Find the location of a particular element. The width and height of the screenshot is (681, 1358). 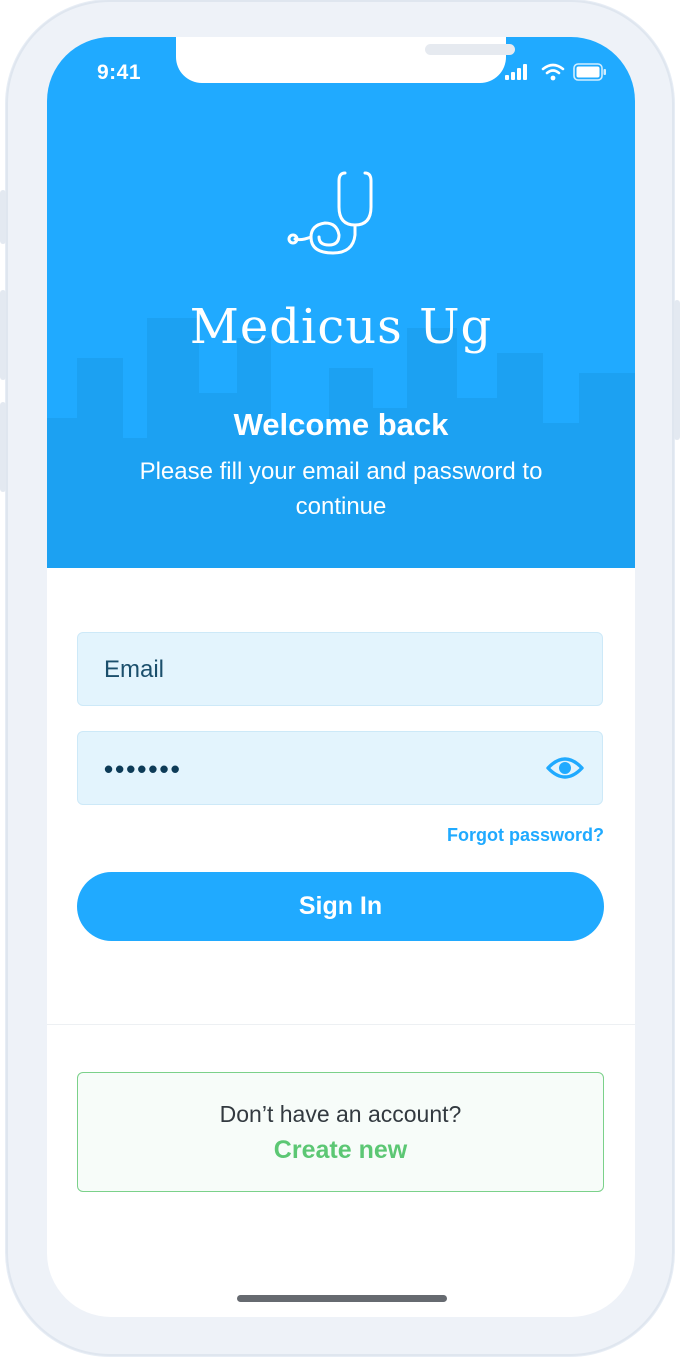

stethoscope-icon is located at coordinates (330, 213).